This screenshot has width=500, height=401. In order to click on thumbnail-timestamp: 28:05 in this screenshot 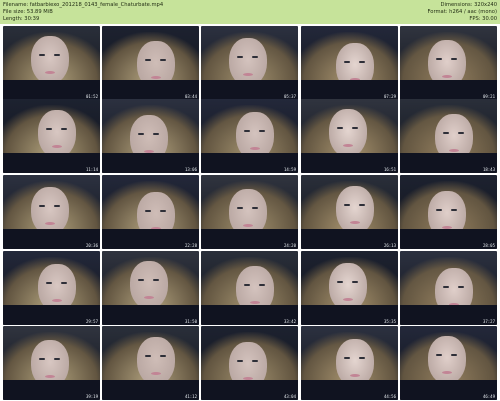, I will do `click(488, 245)`.